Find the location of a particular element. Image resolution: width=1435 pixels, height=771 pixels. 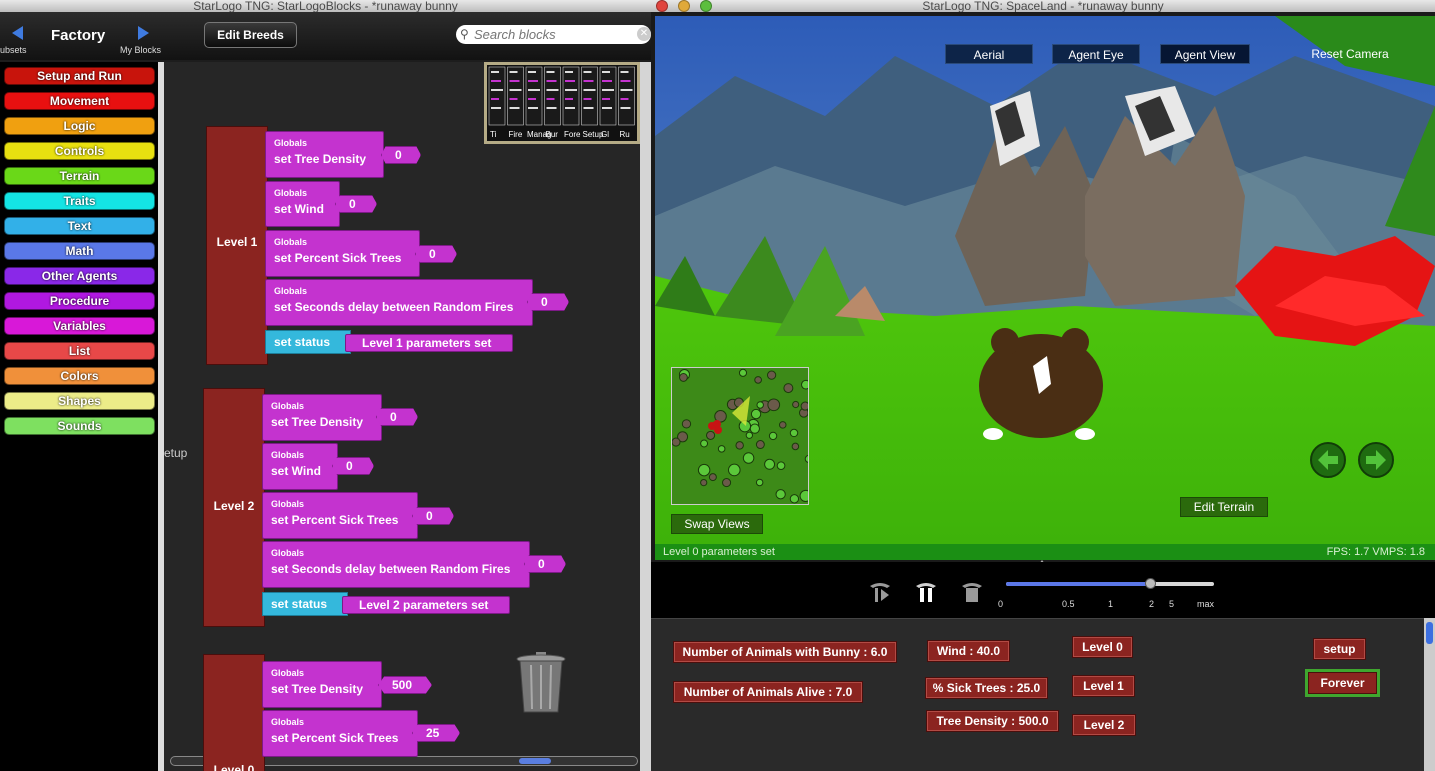

category-movement: Movement is located at coordinates (79, 101).